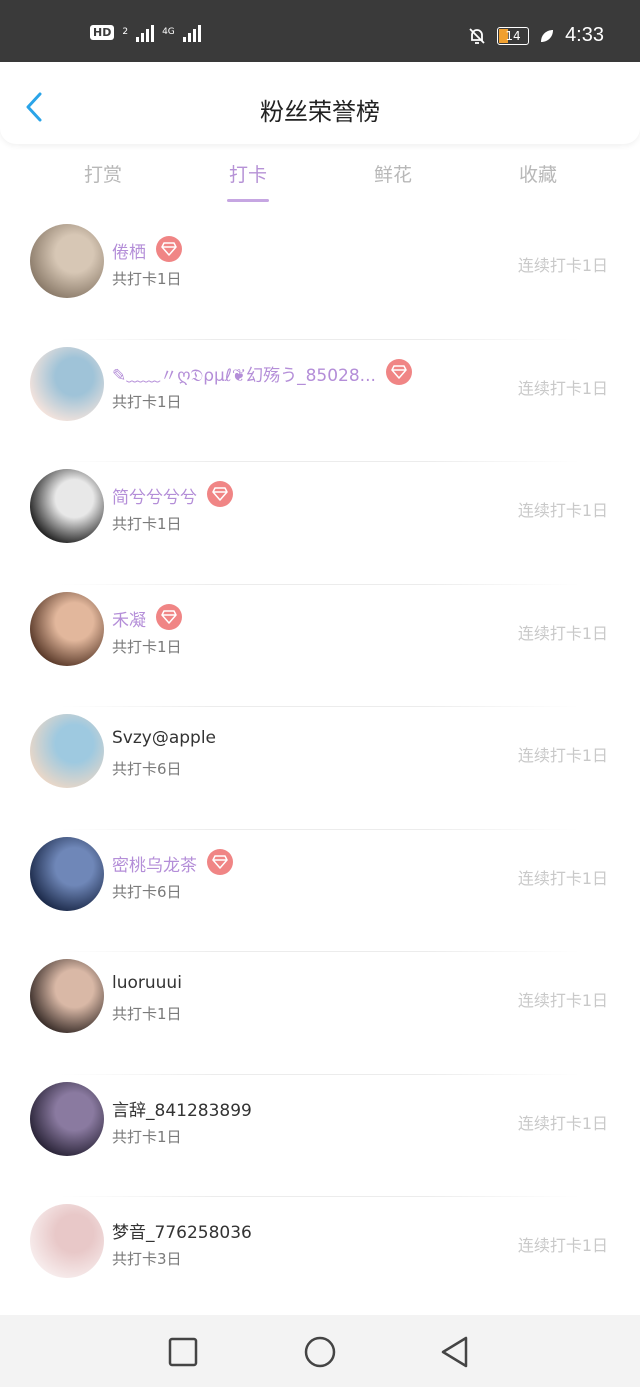 This screenshot has height=1387, width=640. I want to click on triangle-back-icon, so click(454, 1352).